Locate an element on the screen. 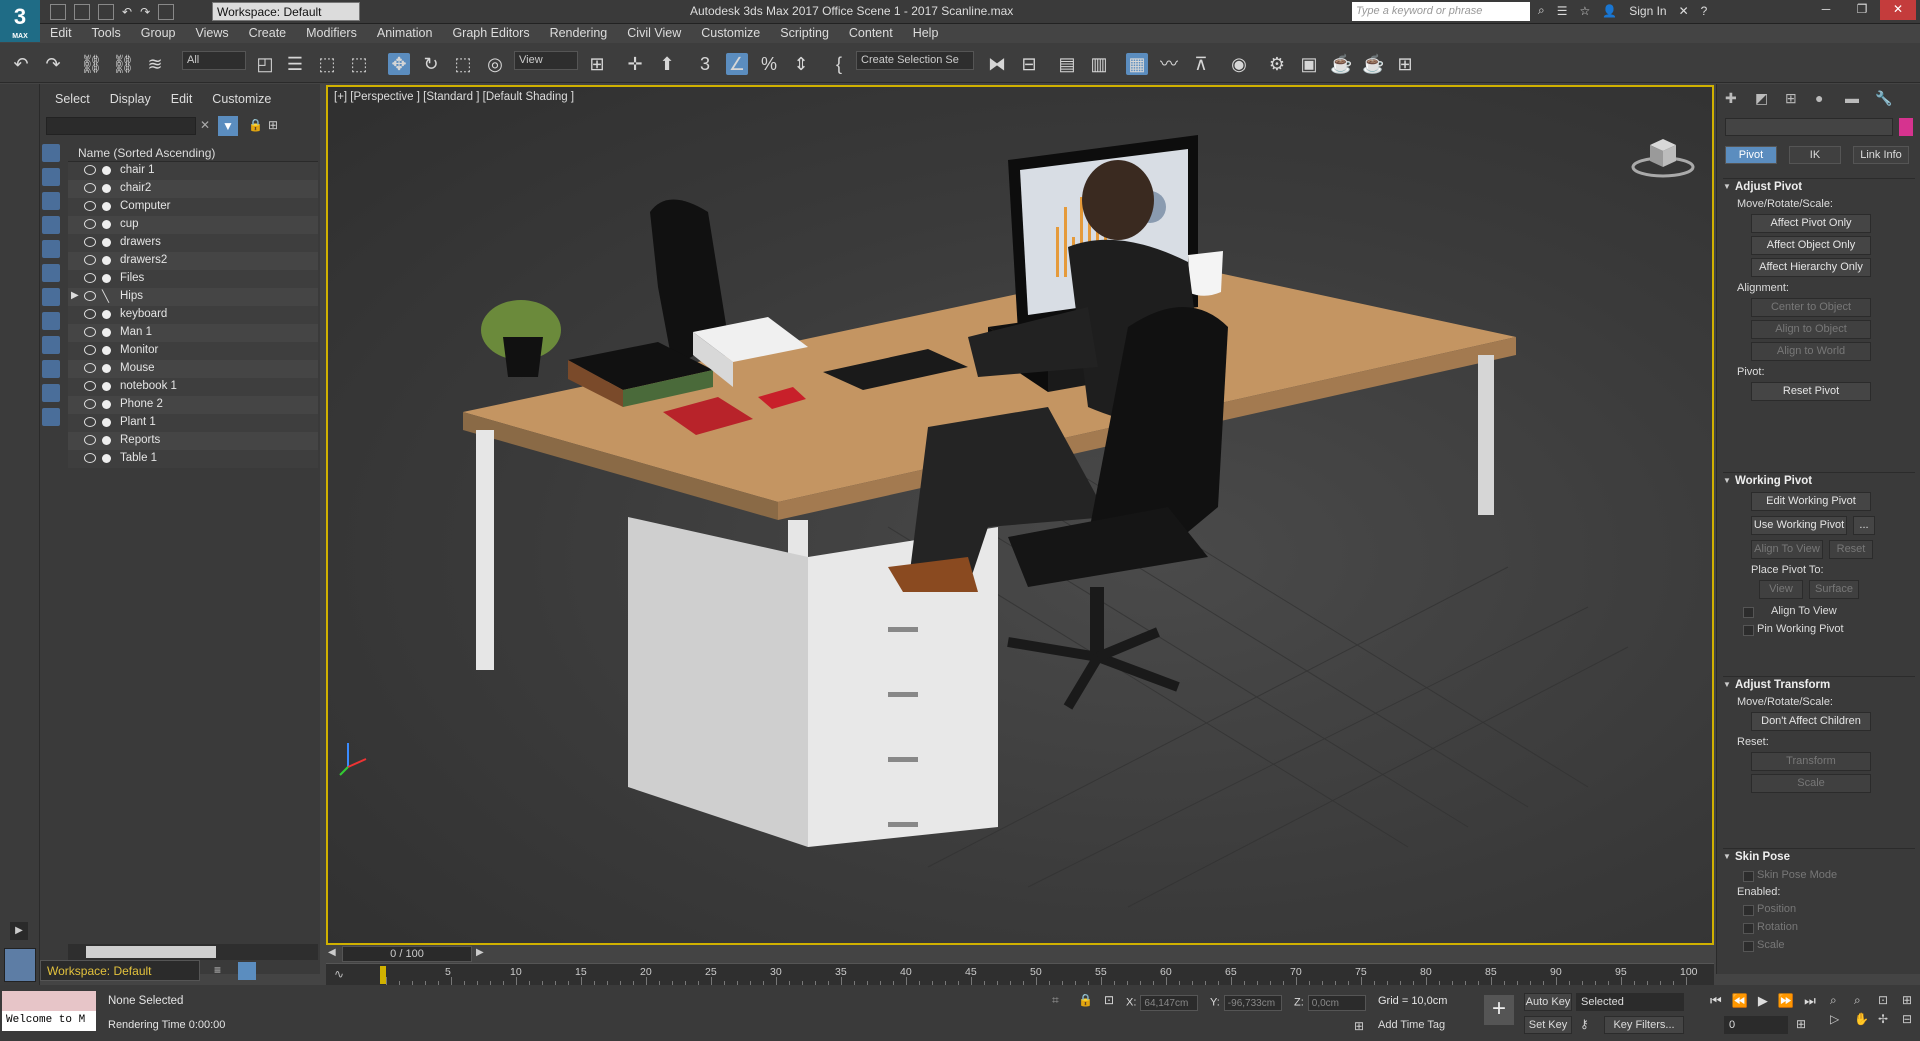  y-coordinate-field is located at coordinates (1252, 1003).